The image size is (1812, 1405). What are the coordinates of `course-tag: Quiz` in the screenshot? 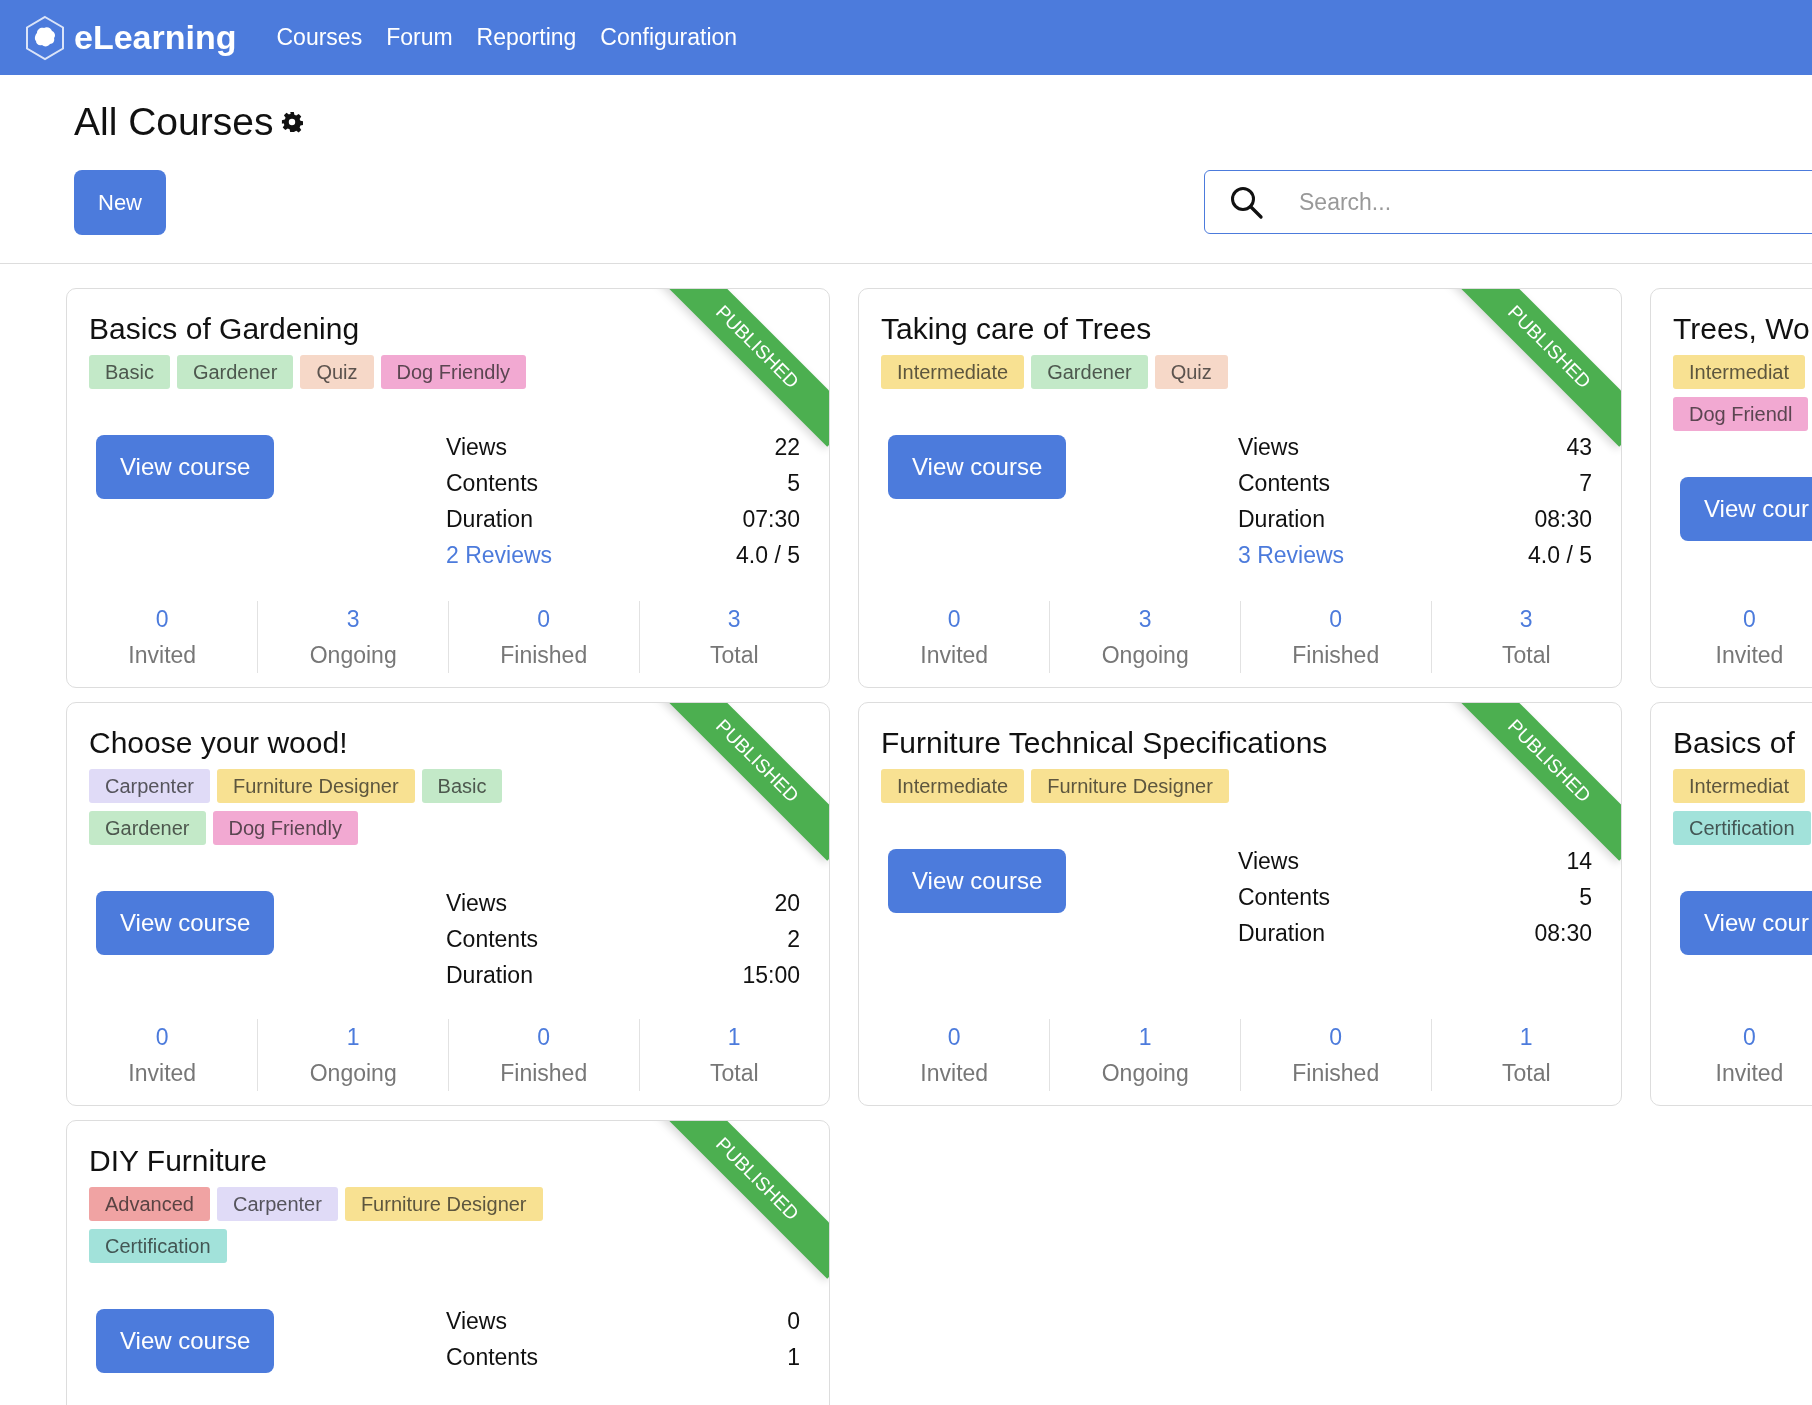 It's located at (1191, 371).